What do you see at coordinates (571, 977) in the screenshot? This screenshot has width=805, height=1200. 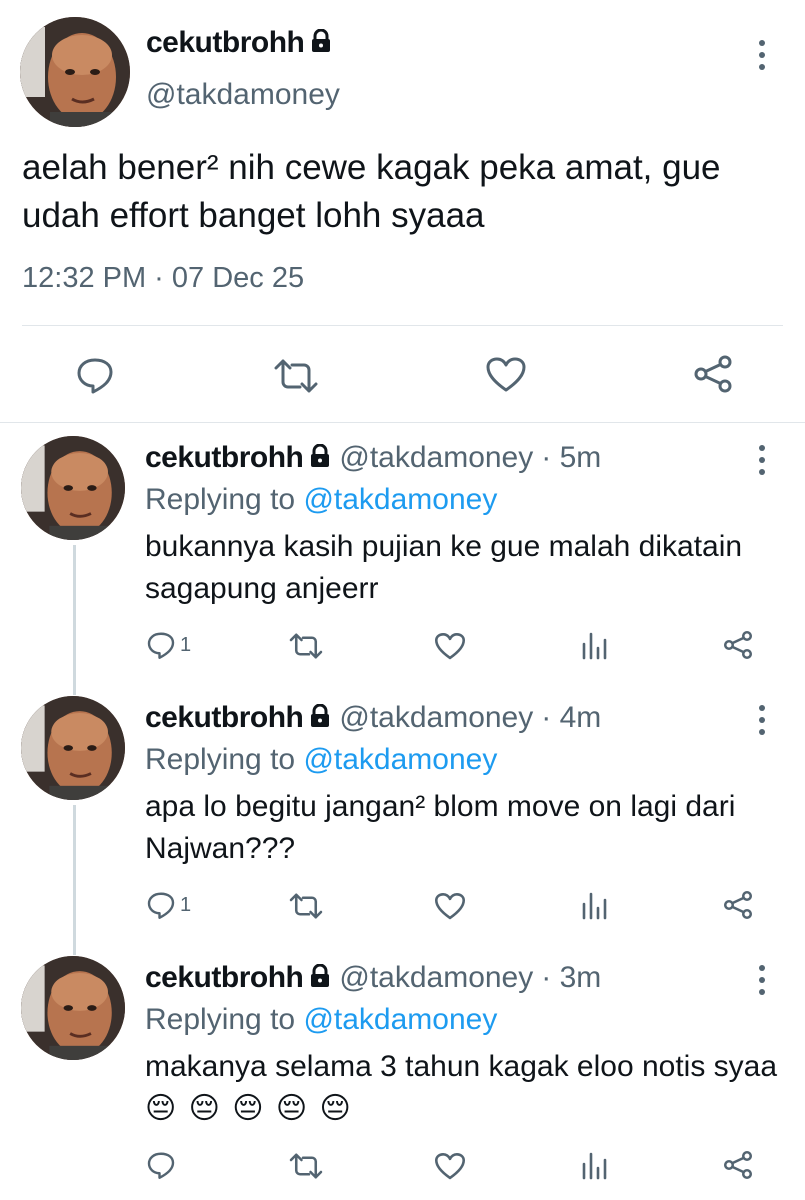 I see `reply-time: · 3m` at bounding box center [571, 977].